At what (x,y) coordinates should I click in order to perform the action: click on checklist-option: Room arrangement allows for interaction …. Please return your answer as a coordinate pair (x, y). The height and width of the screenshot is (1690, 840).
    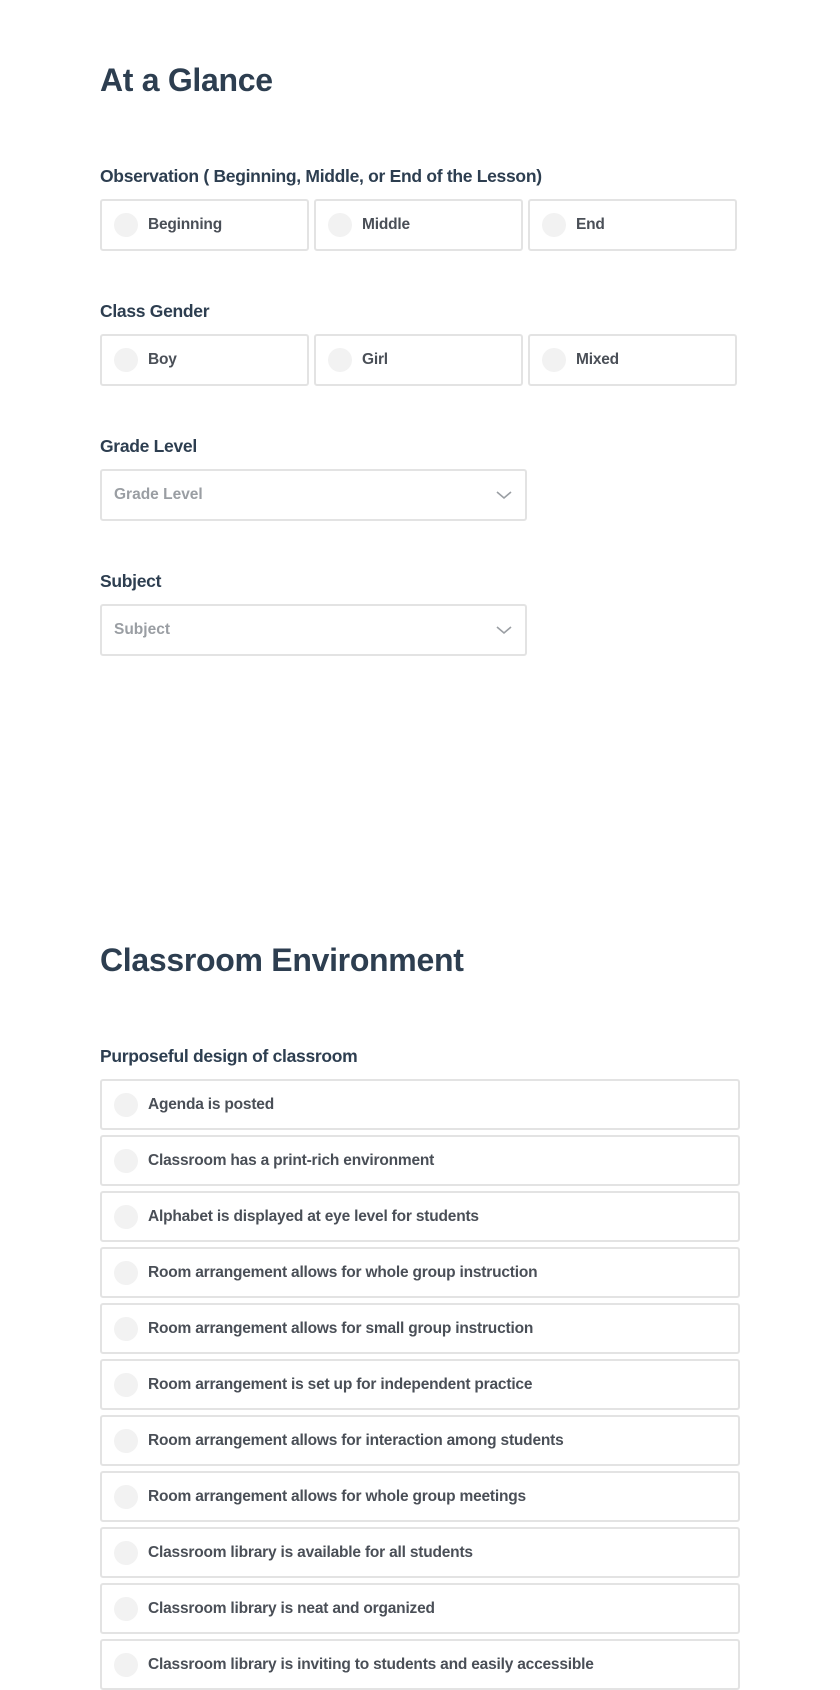
    Looking at the image, I should click on (420, 1440).